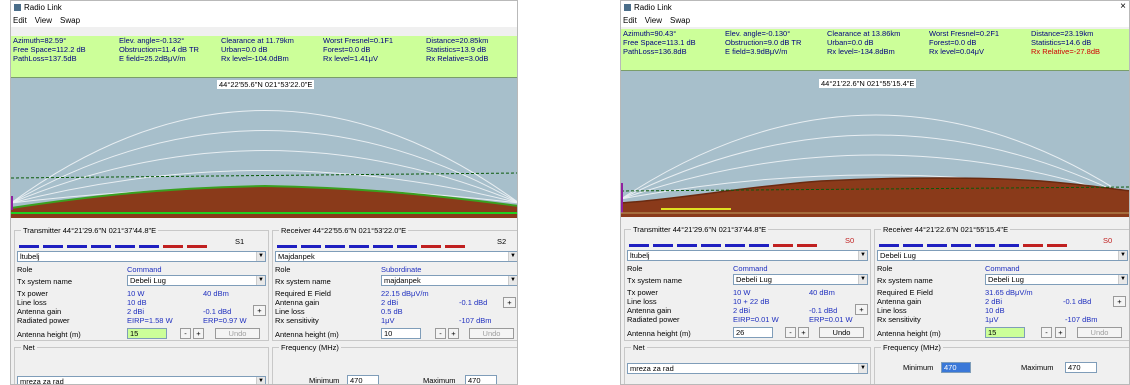 The image size is (1130, 385). What do you see at coordinates (475, 320) in the screenshot?
I see `rx-sensitivity-dbm: -107 dBm` at bounding box center [475, 320].